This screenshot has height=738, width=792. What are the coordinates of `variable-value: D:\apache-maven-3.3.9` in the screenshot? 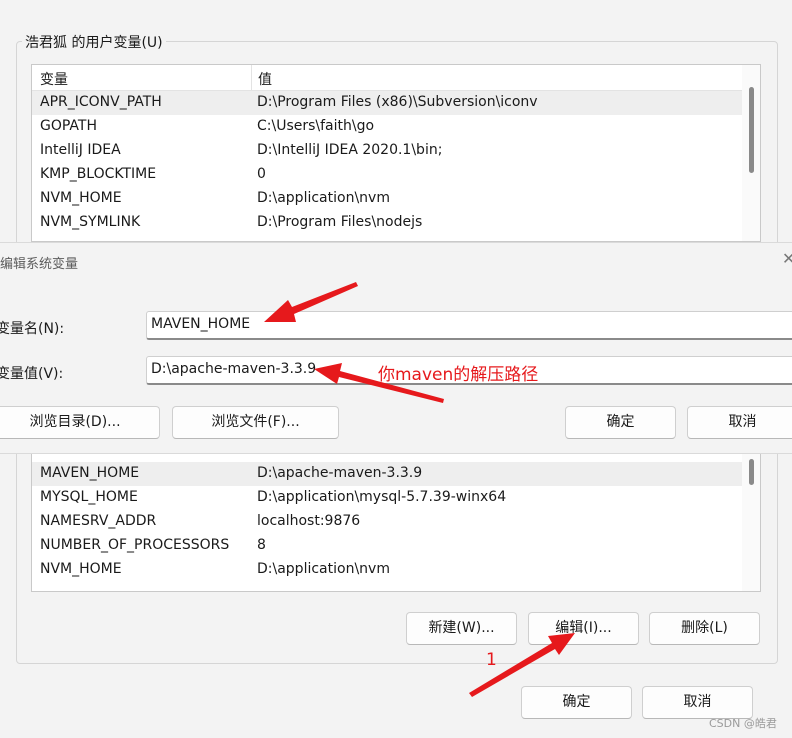 It's located at (340, 473).